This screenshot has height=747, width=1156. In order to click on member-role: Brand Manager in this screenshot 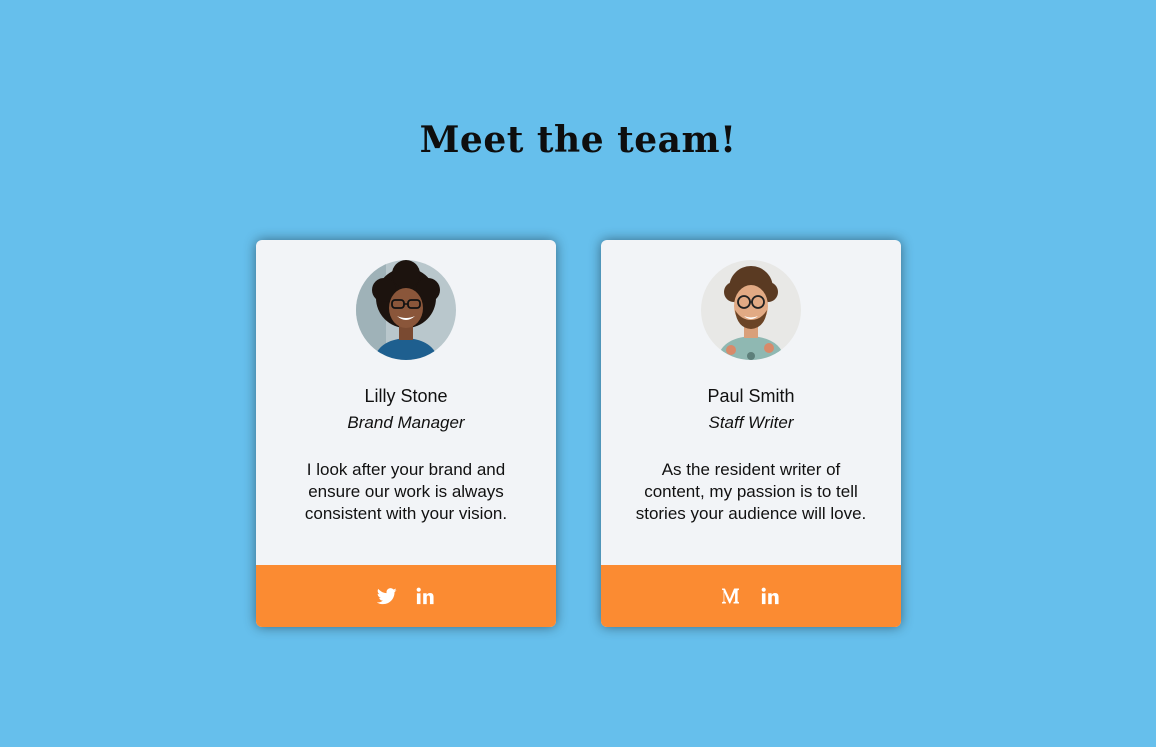, I will do `click(406, 422)`.